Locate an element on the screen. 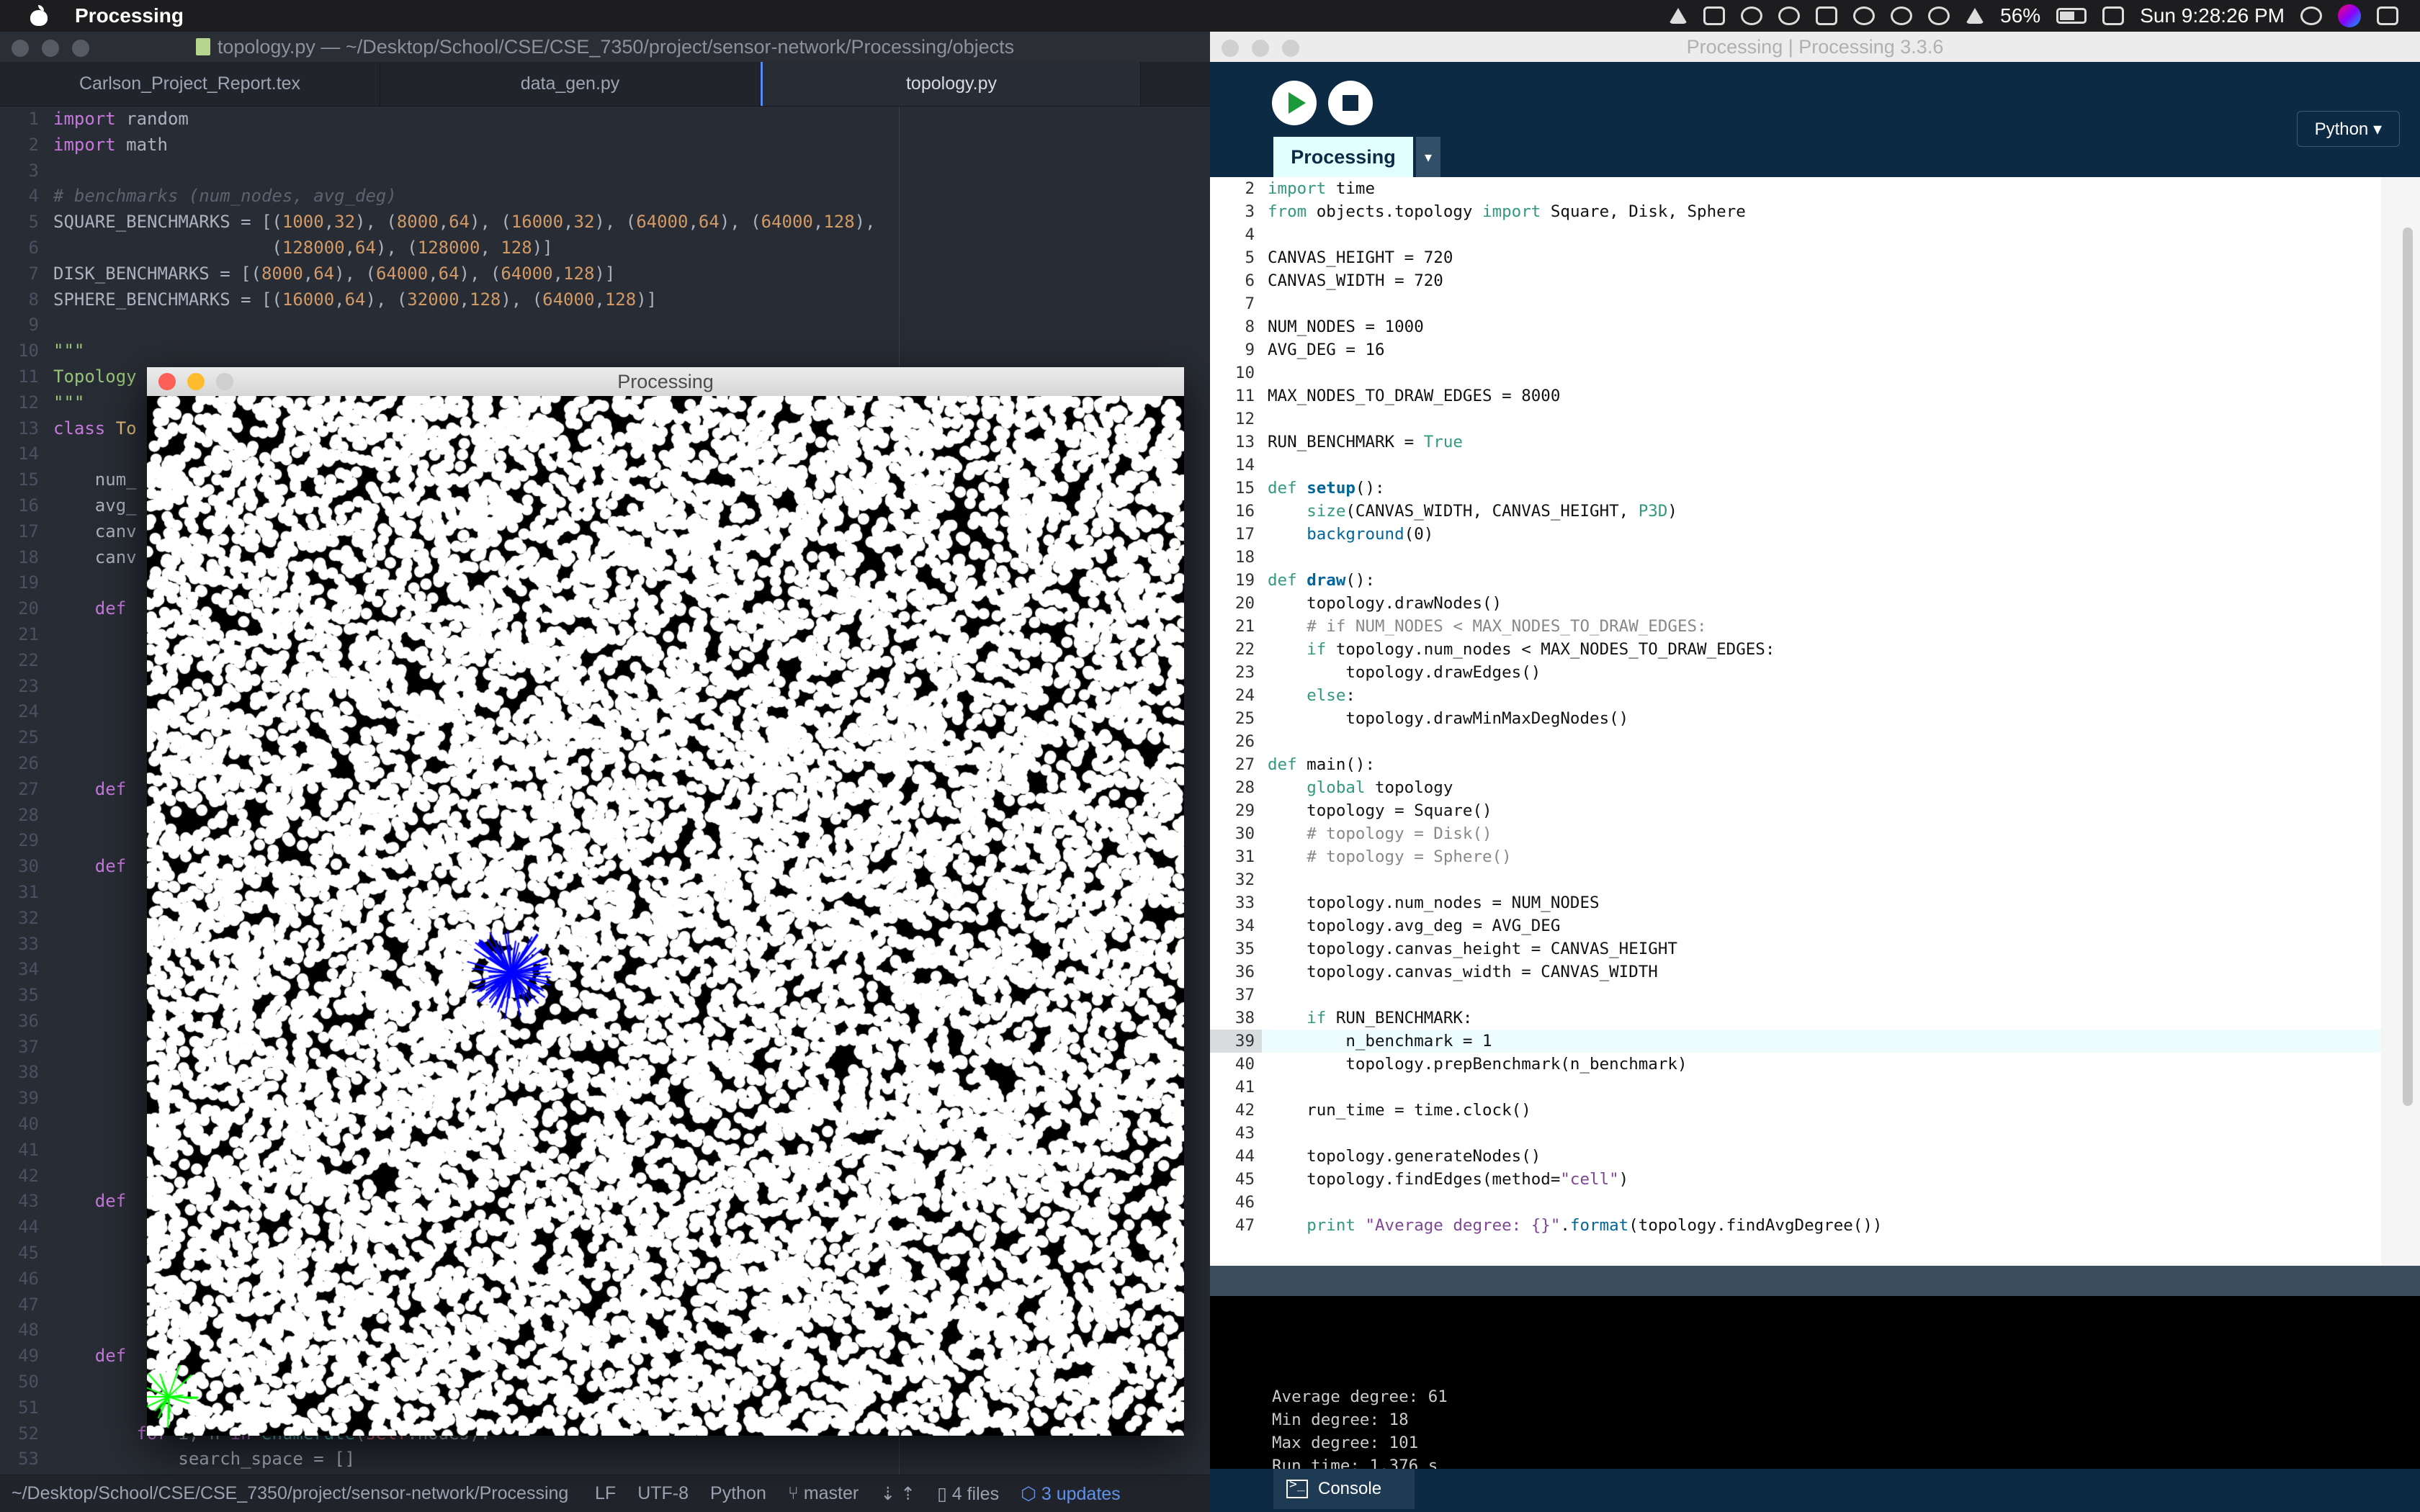 The width and height of the screenshot is (2420, 1512). glasses-icon is located at coordinates (1789, 15).